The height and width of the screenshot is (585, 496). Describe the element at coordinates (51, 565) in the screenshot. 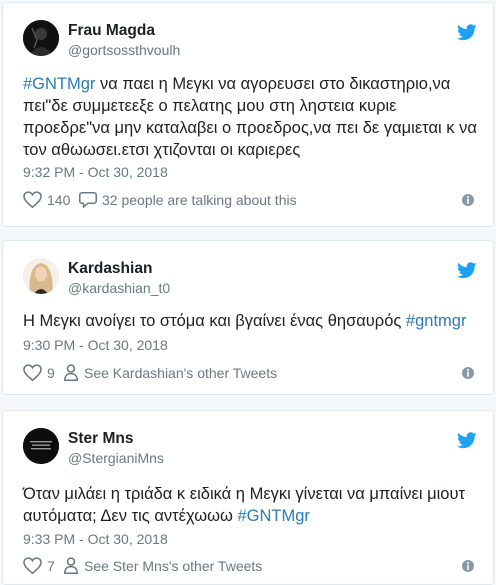

I see `like-count: 7` at that location.